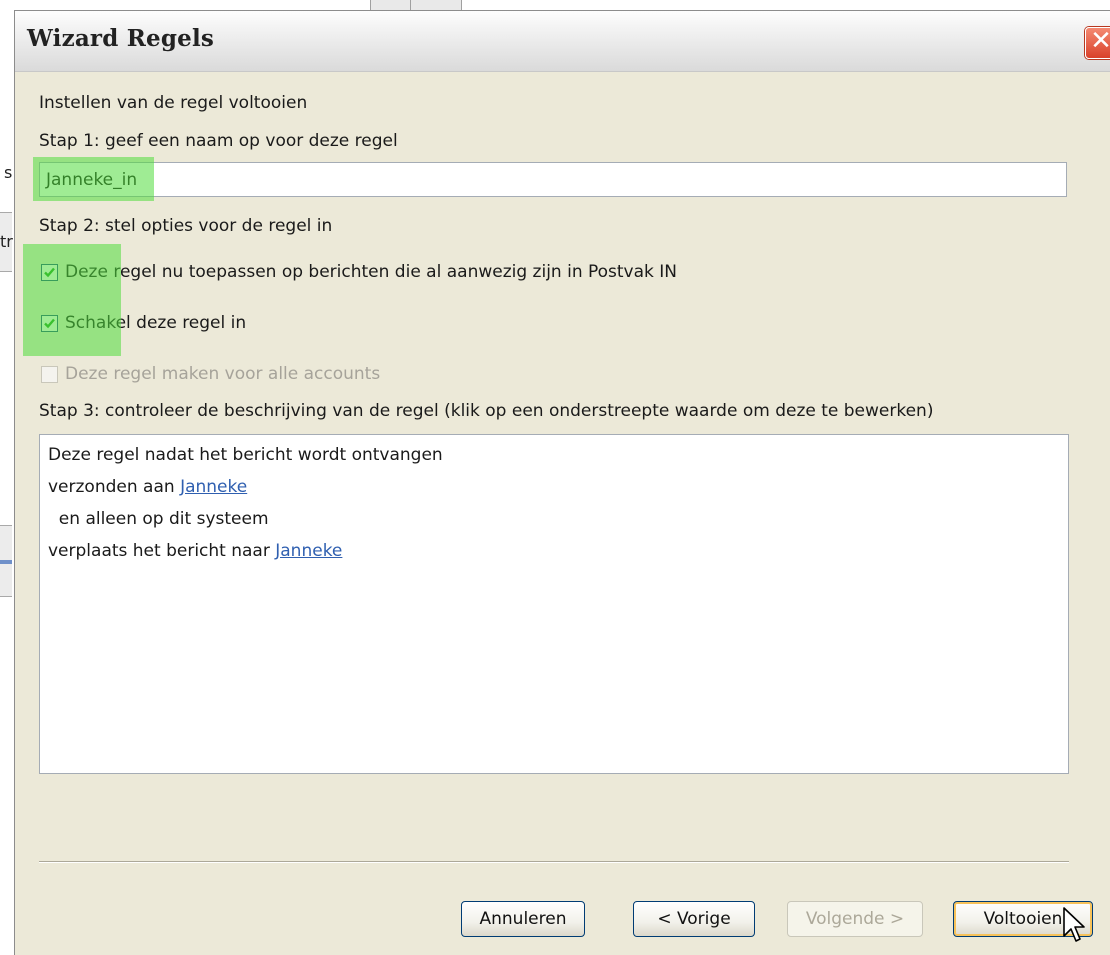 This screenshot has width=1110, height=955. What do you see at coordinates (553, 179) in the screenshot?
I see `rule-name-input: Janneke_in` at bounding box center [553, 179].